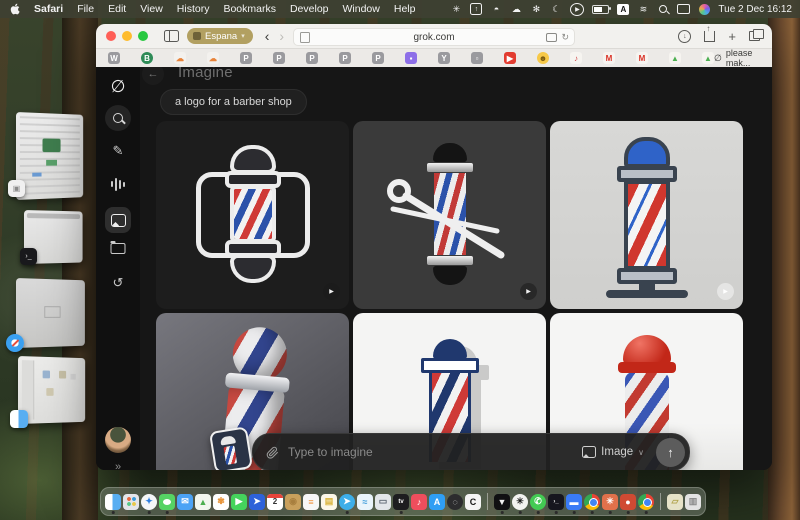  What do you see at coordinates (118, 151) in the screenshot?
I see `compose-icon: ✎` at bounding box center [118, 151].